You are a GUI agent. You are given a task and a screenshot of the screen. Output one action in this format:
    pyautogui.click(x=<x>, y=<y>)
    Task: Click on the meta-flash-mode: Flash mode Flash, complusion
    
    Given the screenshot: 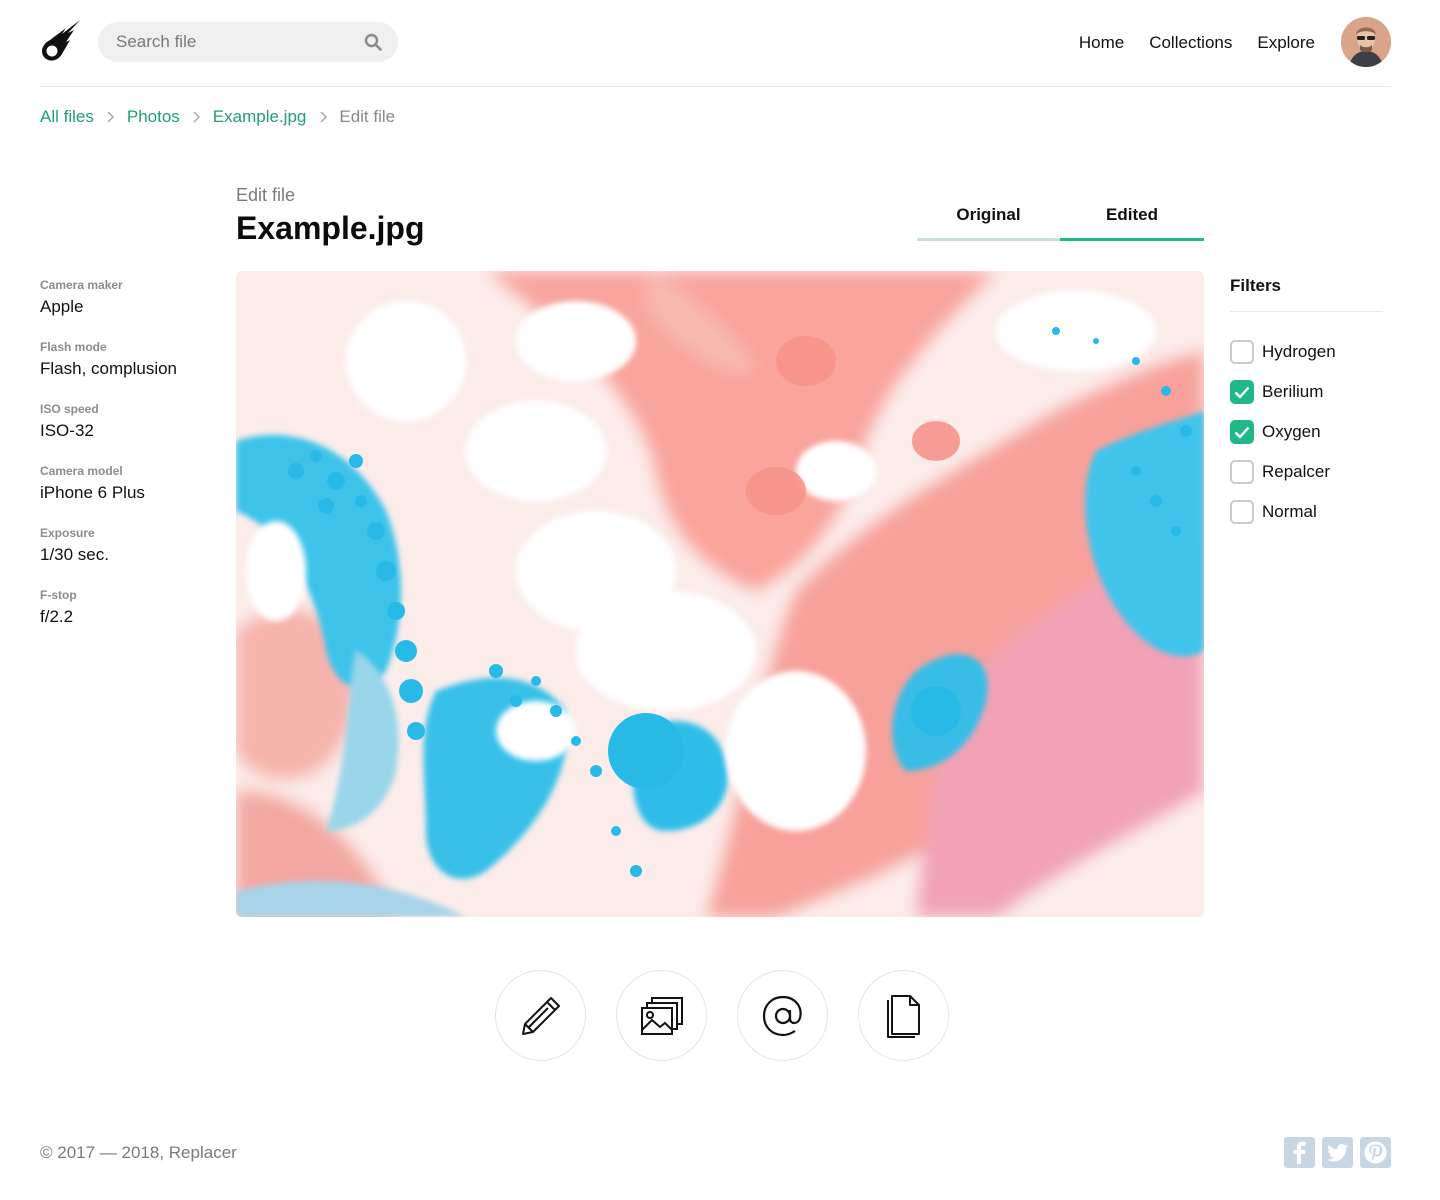 What is the action you would take?
    pyautogui.click(x=130, y=370)
    